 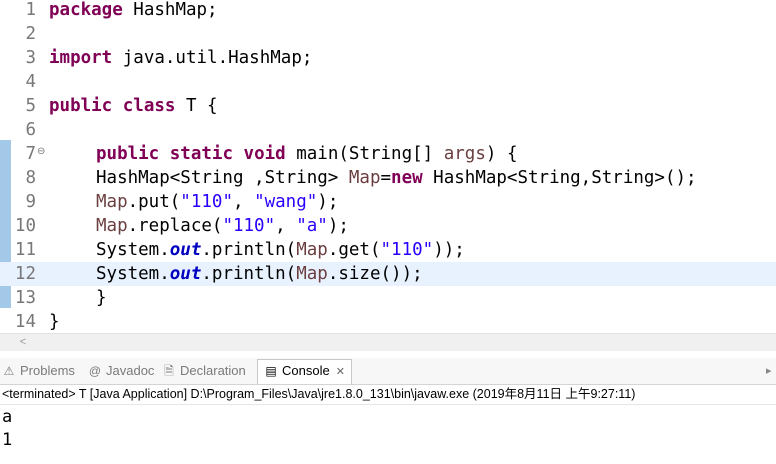 What do you see at coordinates (133, 106) in the screenshot?
I see `code-text: public class T {` at bounding box center [133, 106].